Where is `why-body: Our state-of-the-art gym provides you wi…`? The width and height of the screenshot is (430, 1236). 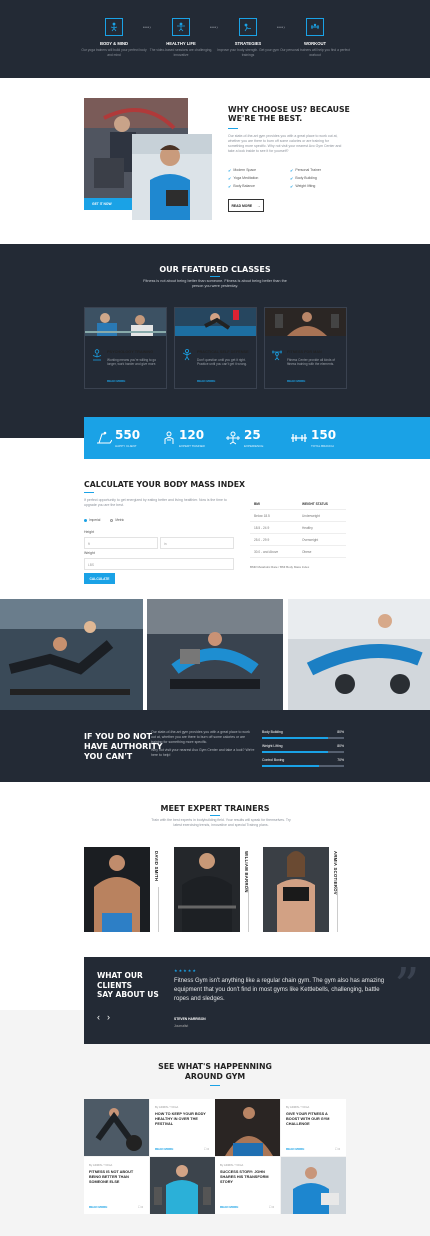
why-body: Our state-of-the-art gym provides you wi… is located at coordinates (285, 143).